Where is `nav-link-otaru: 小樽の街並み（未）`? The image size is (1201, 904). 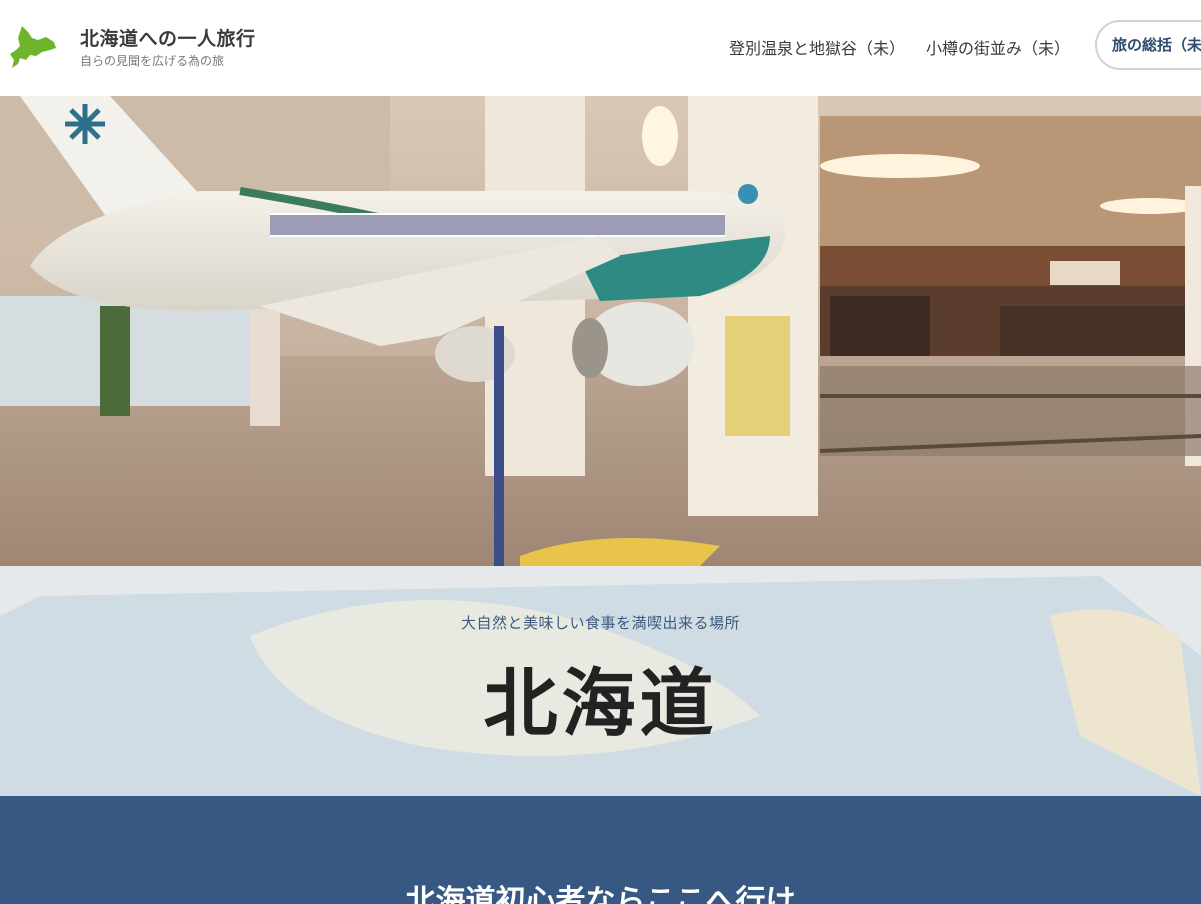 nav-link-otaru: 小樽の街並み（未） is located at coordinates (998, 47).